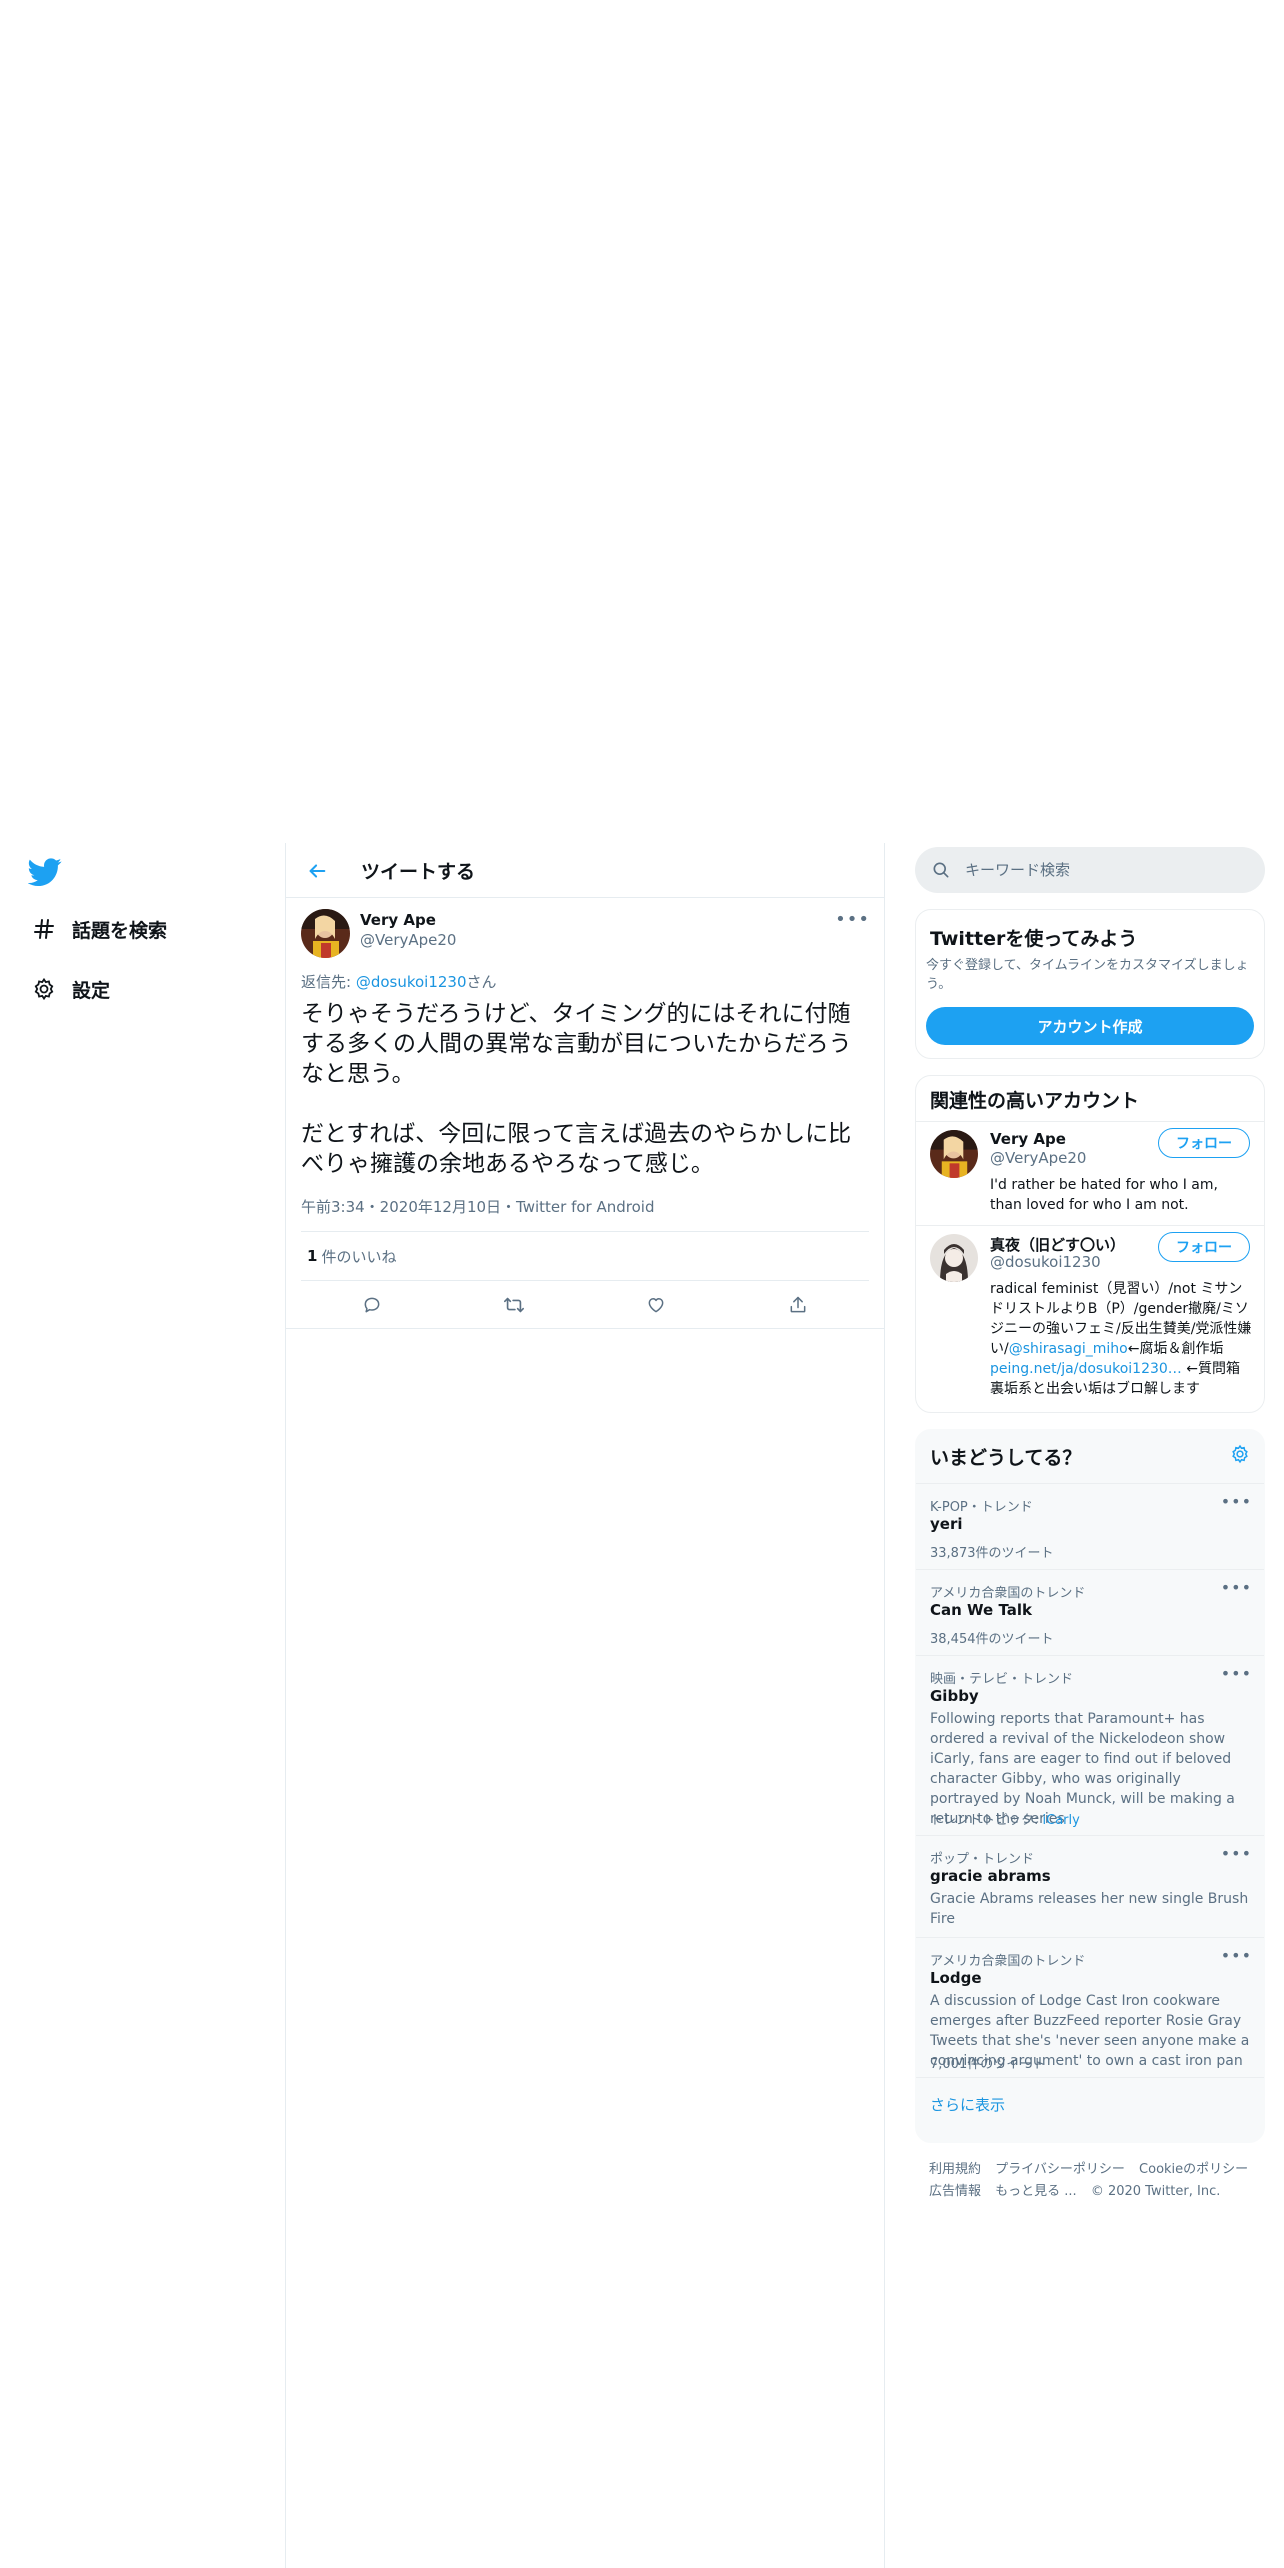  What do you see at coordinates (941, 870) in the screenshot?
I see `search-icon` at bounding box center [941, 870].